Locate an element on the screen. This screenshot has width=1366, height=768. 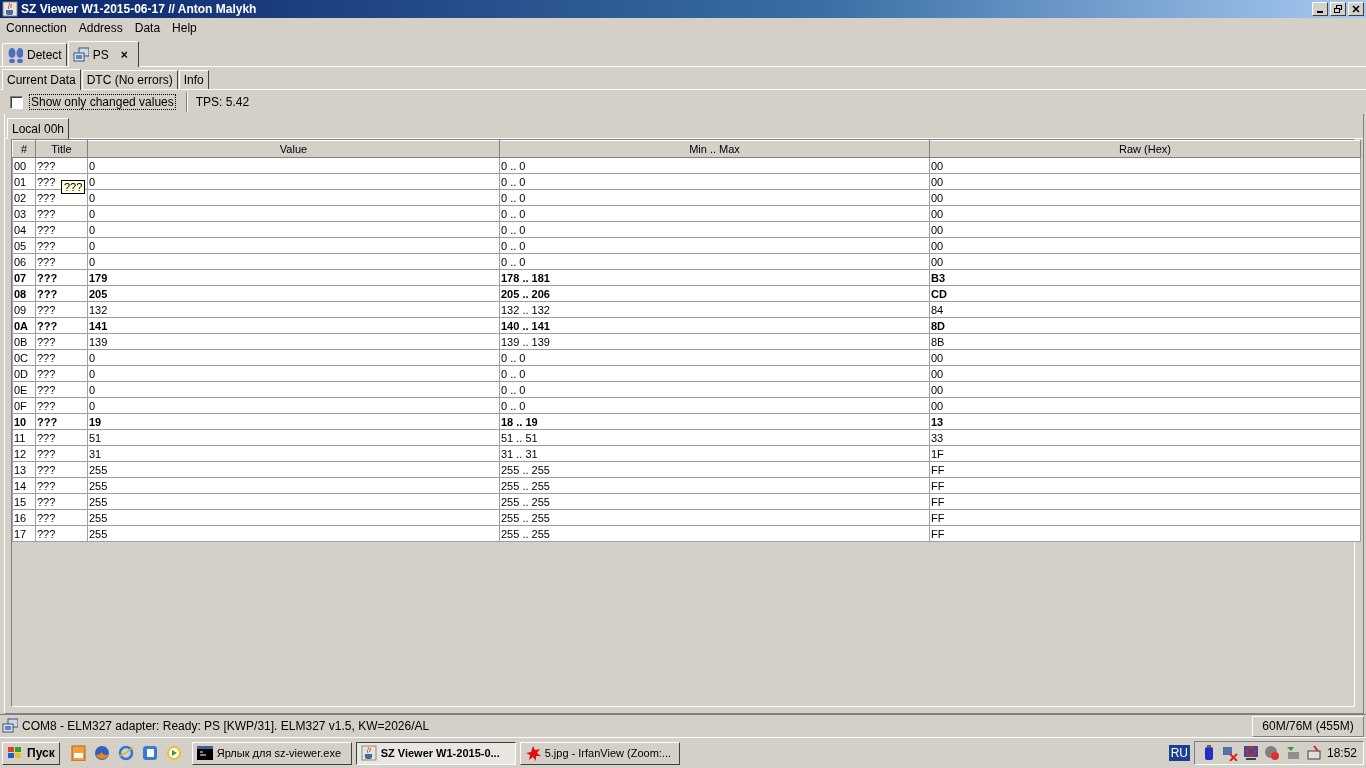
console-icon is located at coordinates (204, 753).